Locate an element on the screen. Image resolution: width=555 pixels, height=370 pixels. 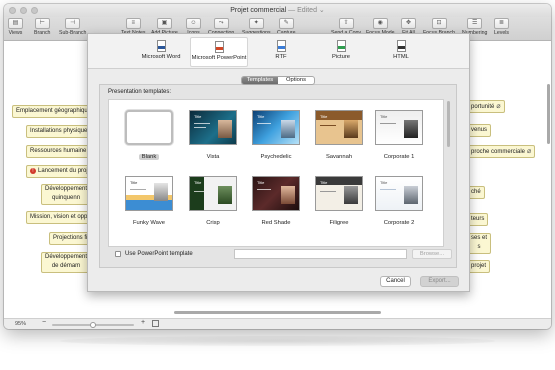
cancel-button: Cancel is located at coordinates (395, 281).